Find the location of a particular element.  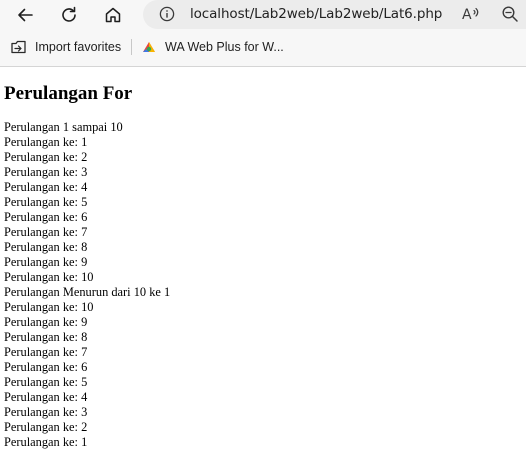

read-aloud-icon: A is located at coordinates (471, 14).